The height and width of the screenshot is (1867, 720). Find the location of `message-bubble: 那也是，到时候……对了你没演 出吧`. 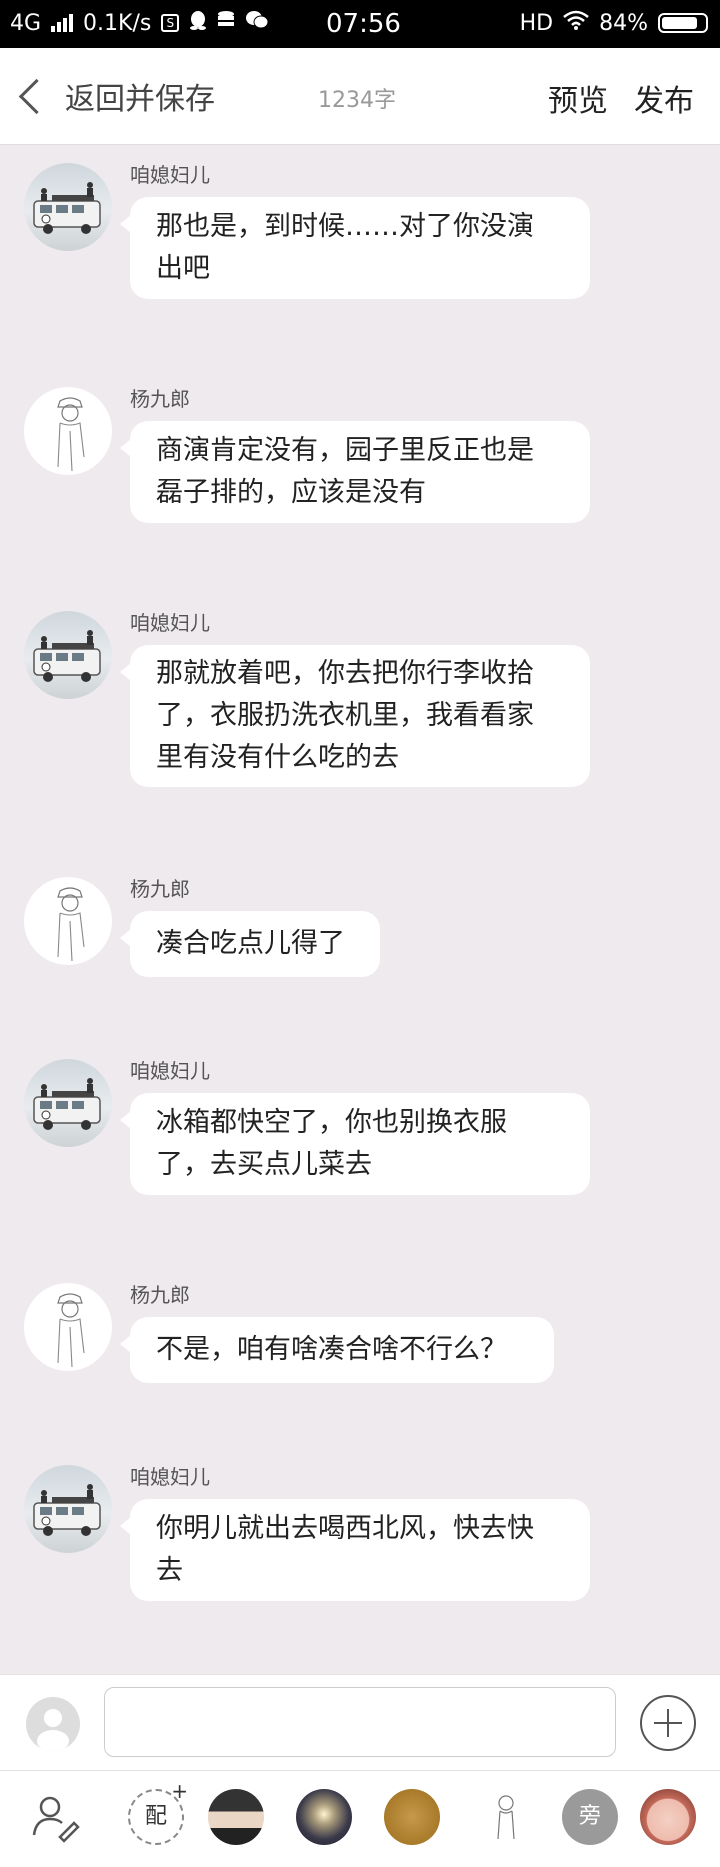

message-bubble: 那也是，到时候……对了你没演 出吧 is located at coordinates (355, 248).